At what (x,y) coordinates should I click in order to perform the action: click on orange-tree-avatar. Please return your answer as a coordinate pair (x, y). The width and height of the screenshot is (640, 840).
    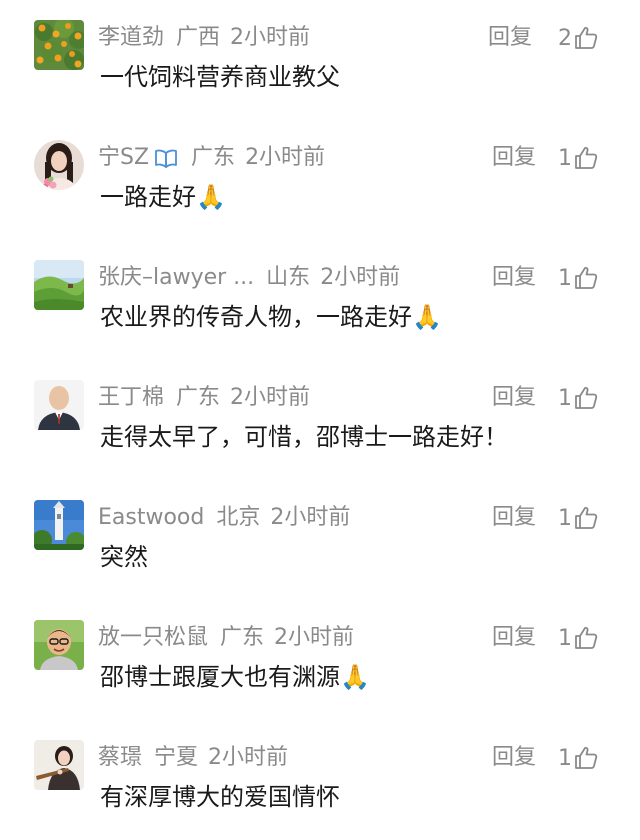
    Looking at the image, I should click on (59, 45).